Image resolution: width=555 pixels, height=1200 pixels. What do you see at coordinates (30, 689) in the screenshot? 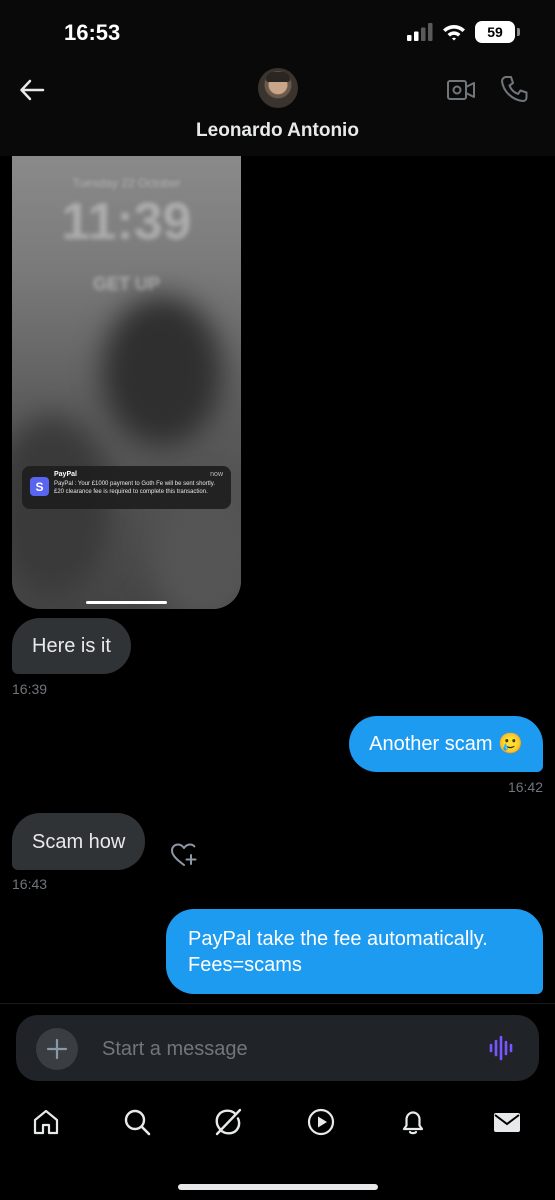
I see `message-timestamp: 16:39` at bounding box center [30, 689].